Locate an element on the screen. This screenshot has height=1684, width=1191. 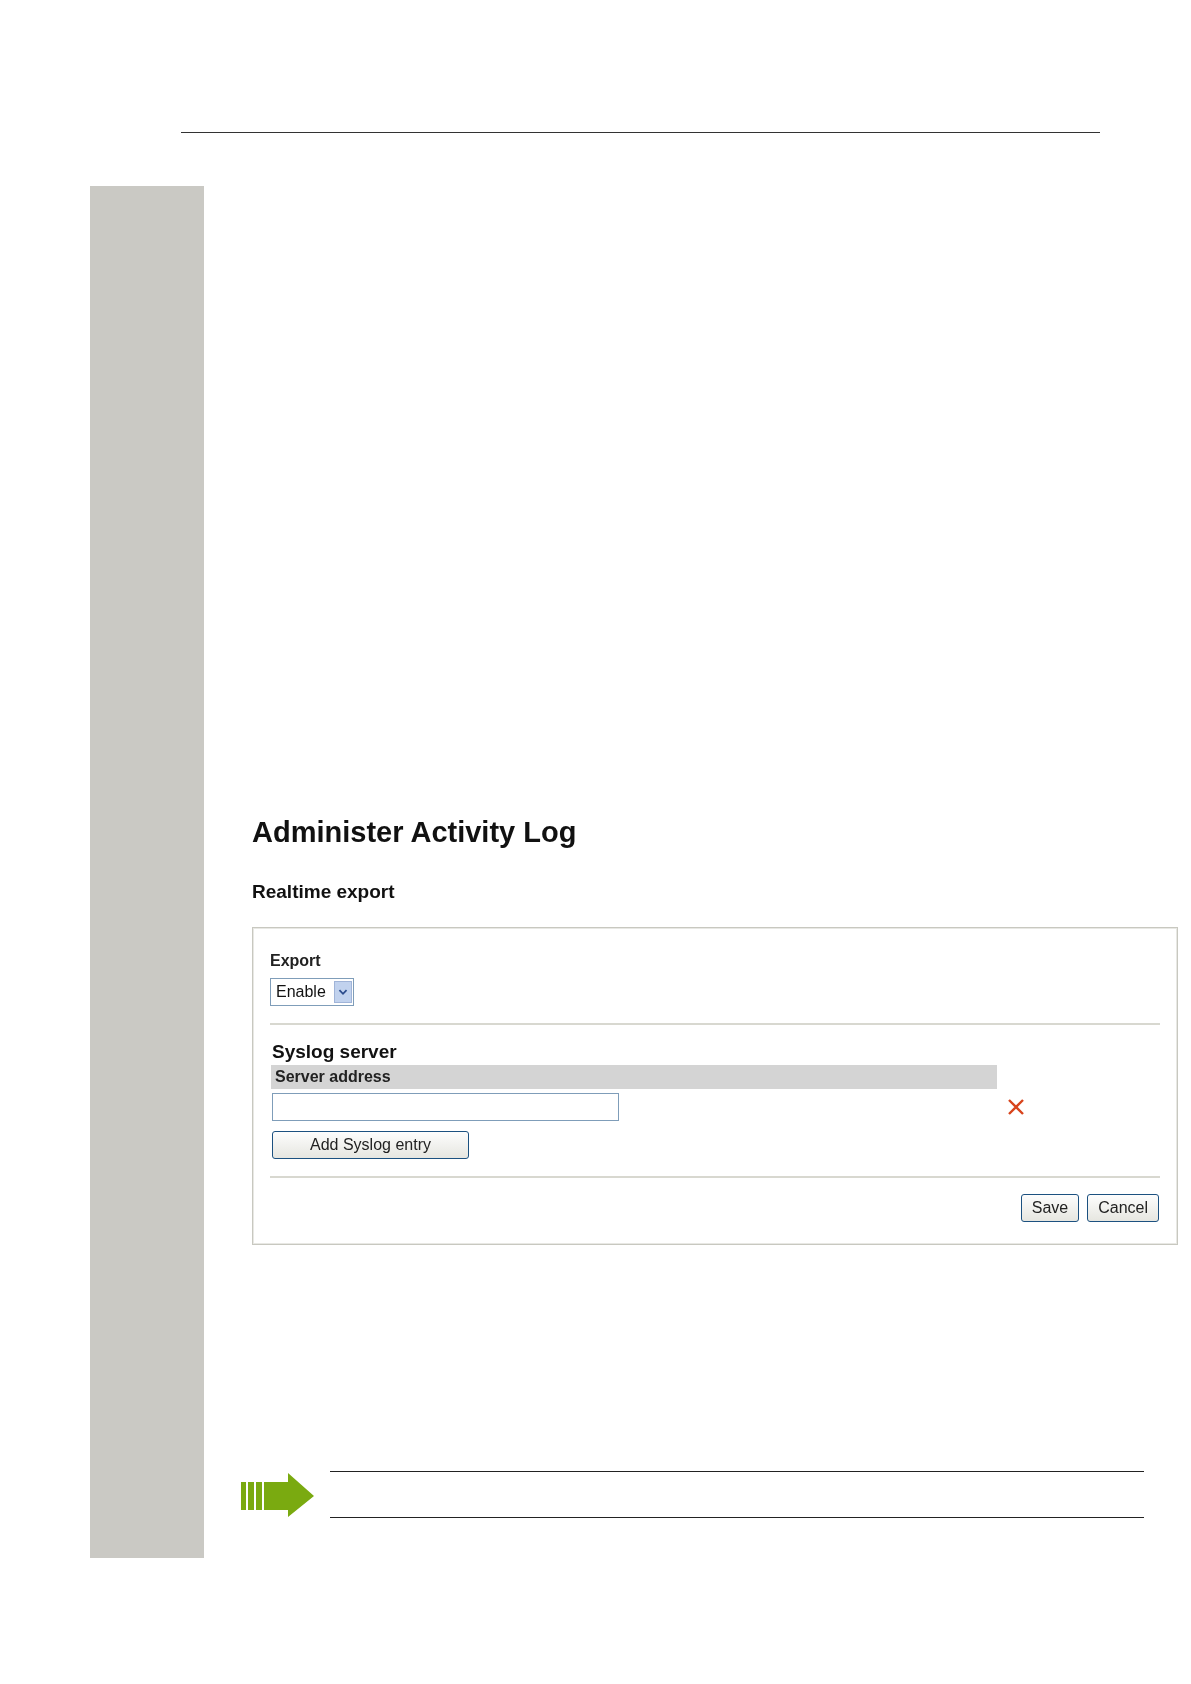
save-button: Save is located at coordinates (1050, 1208).